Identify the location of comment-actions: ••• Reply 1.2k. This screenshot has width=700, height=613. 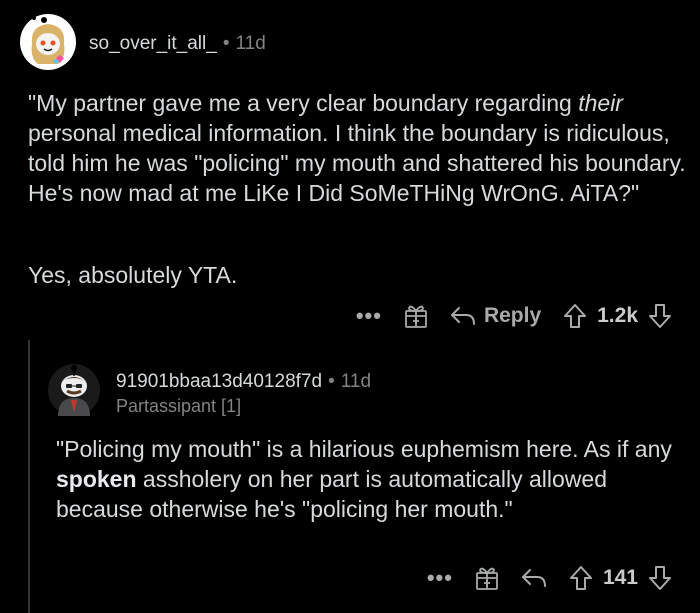
(514, 316).